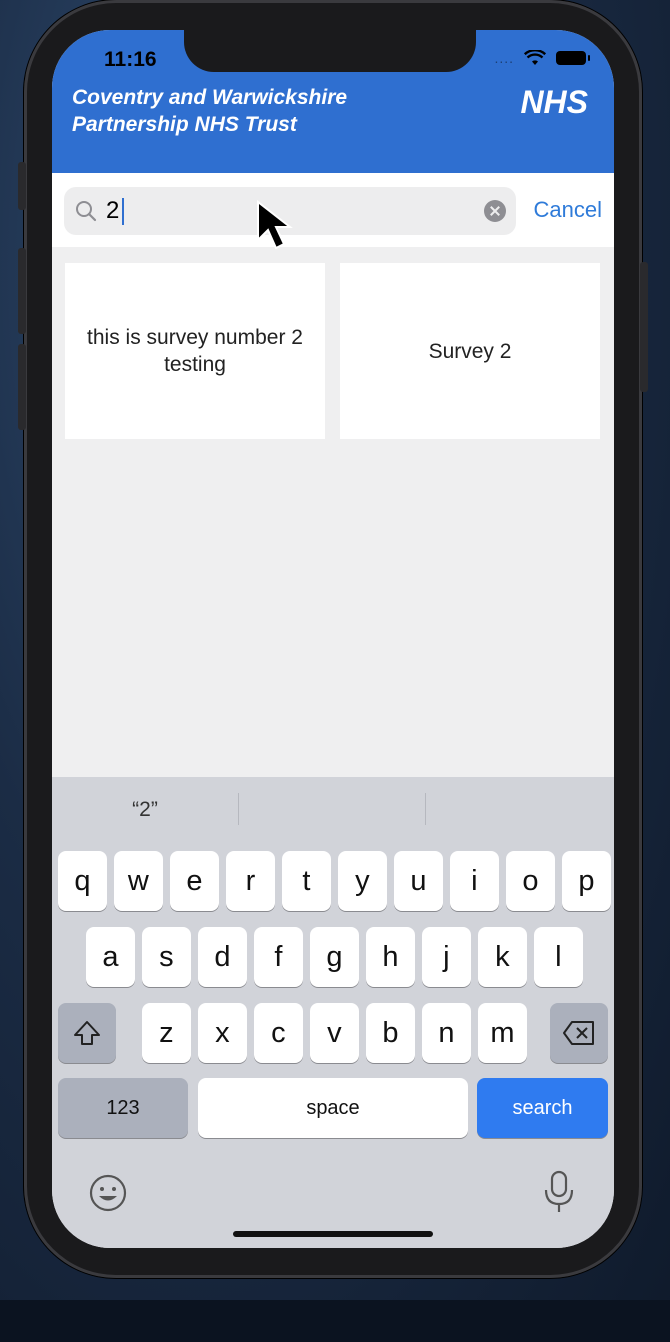 Image resolution: width=670 pixels, height=1342 pixels. Describe the element at coordinates (390, 1033) in the screenshot. I see `key-b: b` at that location.